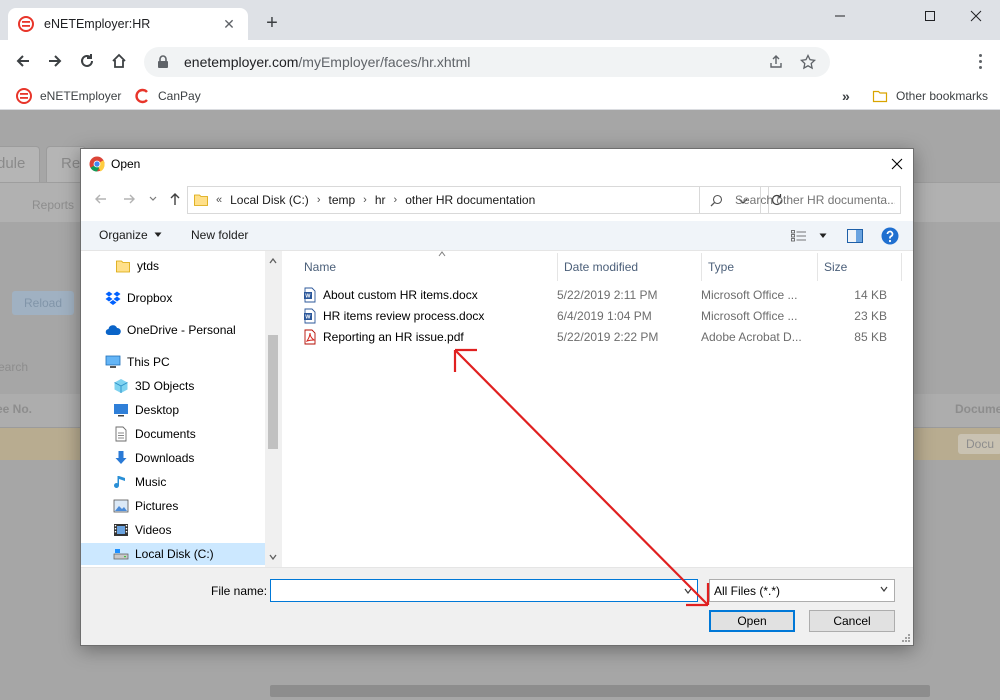 The height and width of the screenshot is (700, 1000). I want to click on column-header-name: Name, so click(428, 266).